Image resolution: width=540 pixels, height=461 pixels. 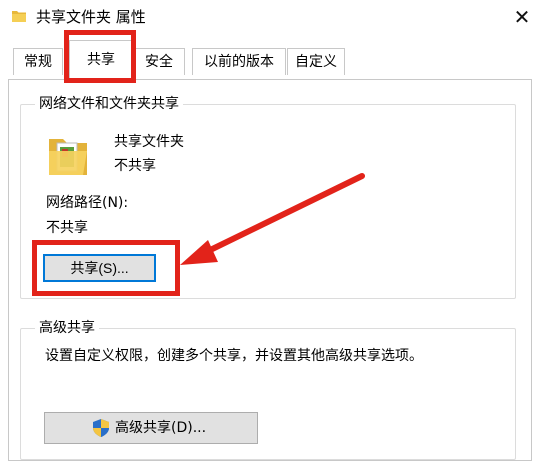 What do you see at coordinates (270, 17) in the screenshot?
I see `title-bar: 共享文件夹 属性 ✕` at bounding box center [270, 17].